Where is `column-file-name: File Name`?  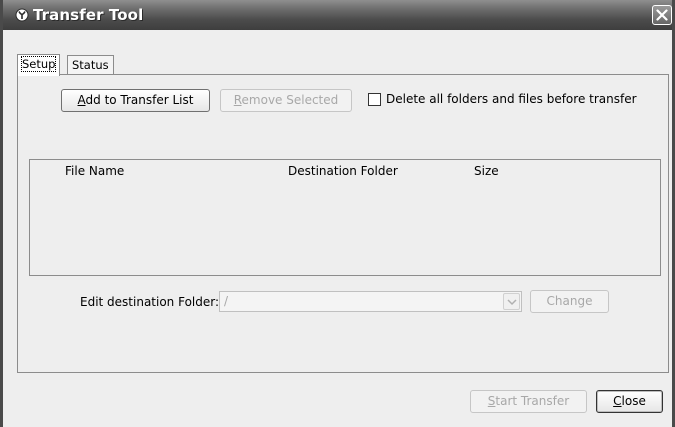 column-file-name: File Name is located at coordinates (94, 171).